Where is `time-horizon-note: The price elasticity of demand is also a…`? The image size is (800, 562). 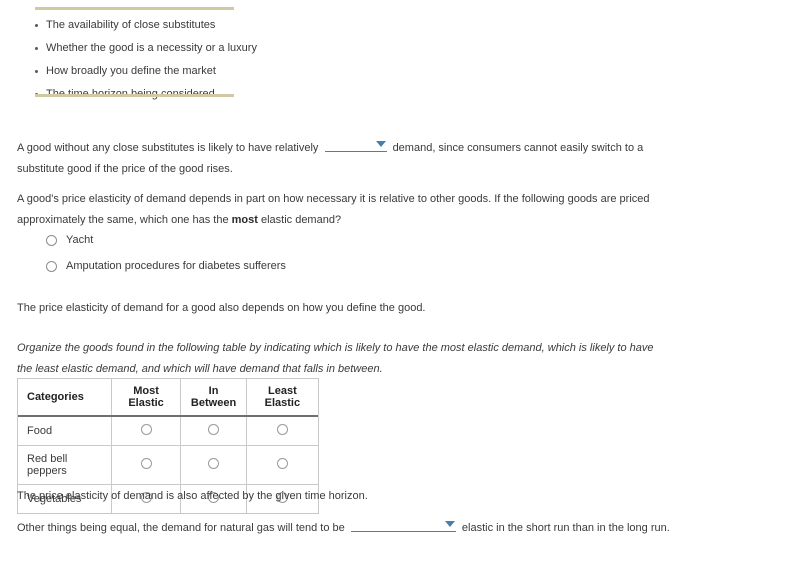 time-horizon-note: The price elasticity of demand is also a… is located at coordinates (192, 496).